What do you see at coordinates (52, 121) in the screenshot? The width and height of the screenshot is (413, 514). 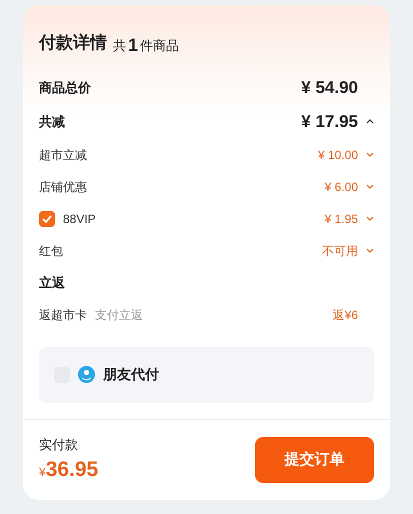 I see `row-label: 共减` at bounding box center [52, 121].